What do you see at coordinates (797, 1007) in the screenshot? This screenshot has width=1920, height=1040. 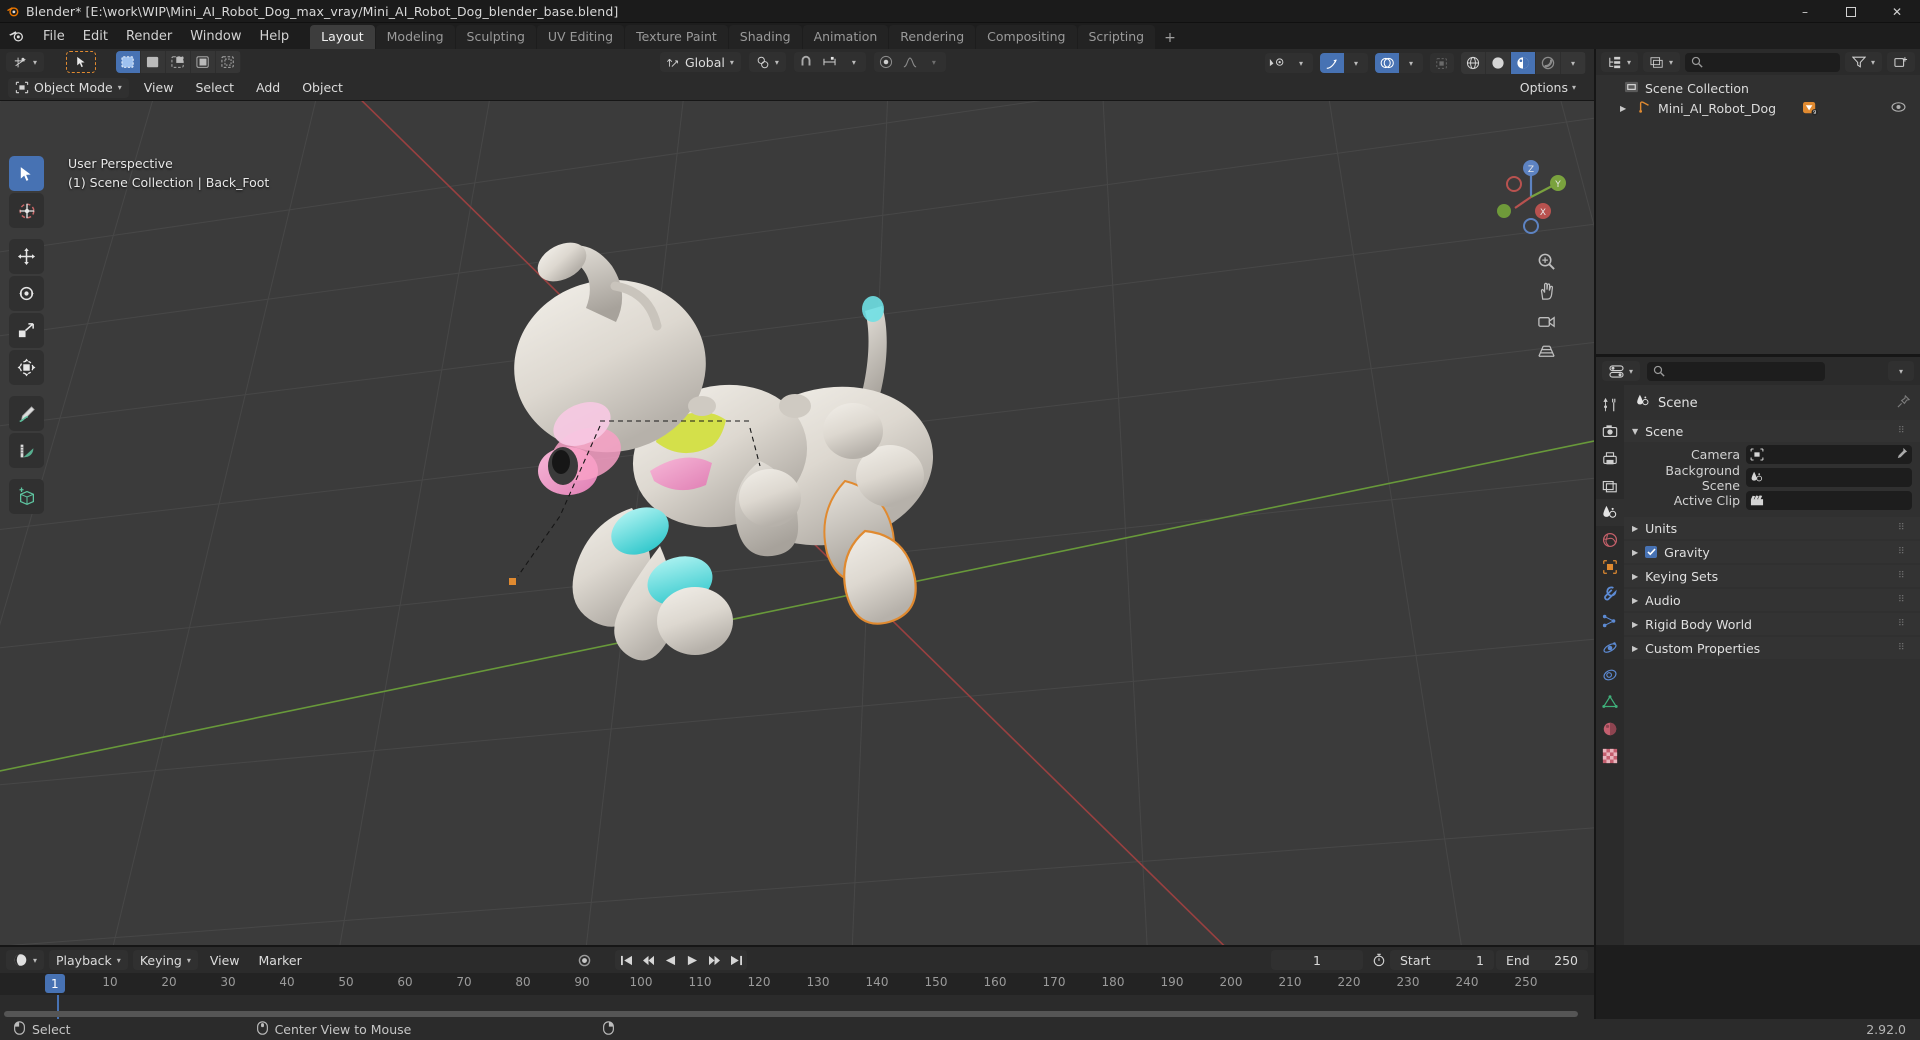 I see `timeline-track-area` at bounding box center [797, 1007].